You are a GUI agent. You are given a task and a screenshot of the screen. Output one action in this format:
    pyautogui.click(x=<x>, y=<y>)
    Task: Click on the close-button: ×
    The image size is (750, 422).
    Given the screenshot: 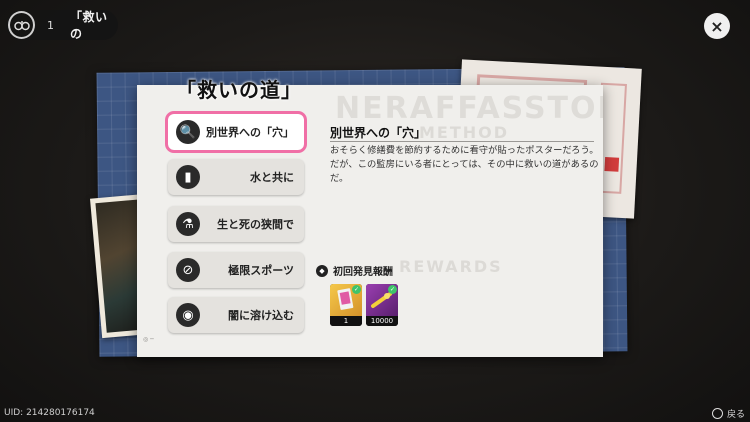 What is the action you would take?
    pyautogui.click(x=717, y=26)
    